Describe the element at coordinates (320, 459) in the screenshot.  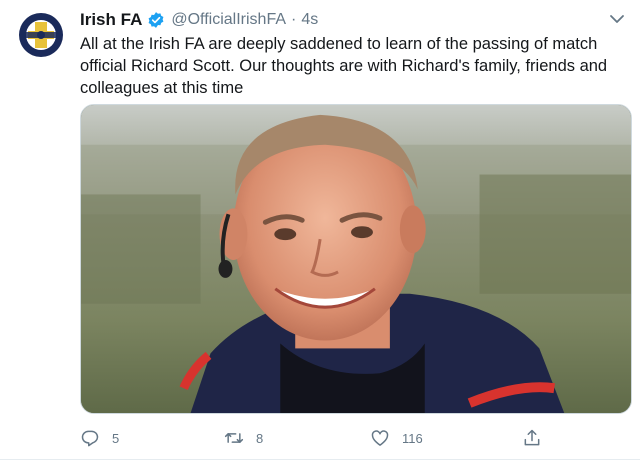
I see `divider` at that location.